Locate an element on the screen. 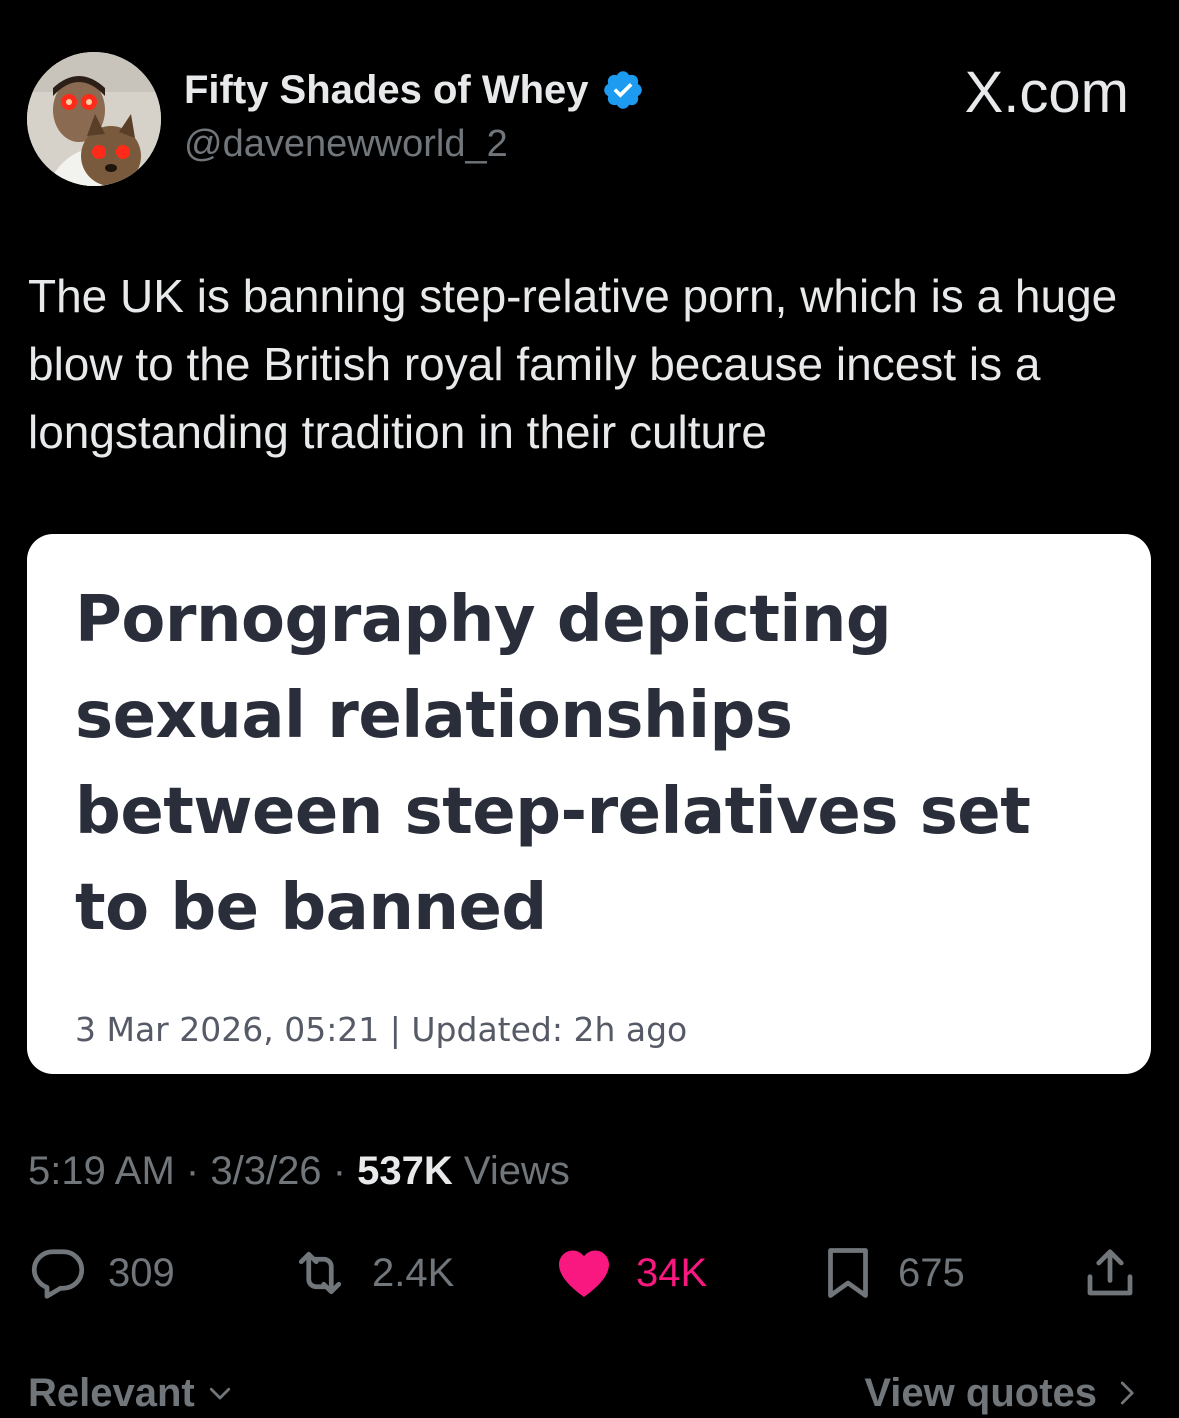 This screenshot has width=1179, height=1418. share-icon is located at coordinates (1110, 1272).